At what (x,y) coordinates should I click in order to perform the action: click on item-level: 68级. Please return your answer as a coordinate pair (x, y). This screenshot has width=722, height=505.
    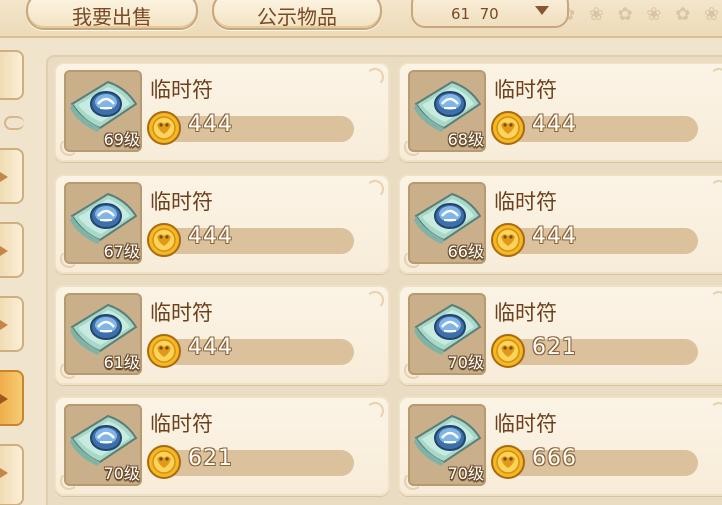
    Looking at the image, I should click on (465, 139).